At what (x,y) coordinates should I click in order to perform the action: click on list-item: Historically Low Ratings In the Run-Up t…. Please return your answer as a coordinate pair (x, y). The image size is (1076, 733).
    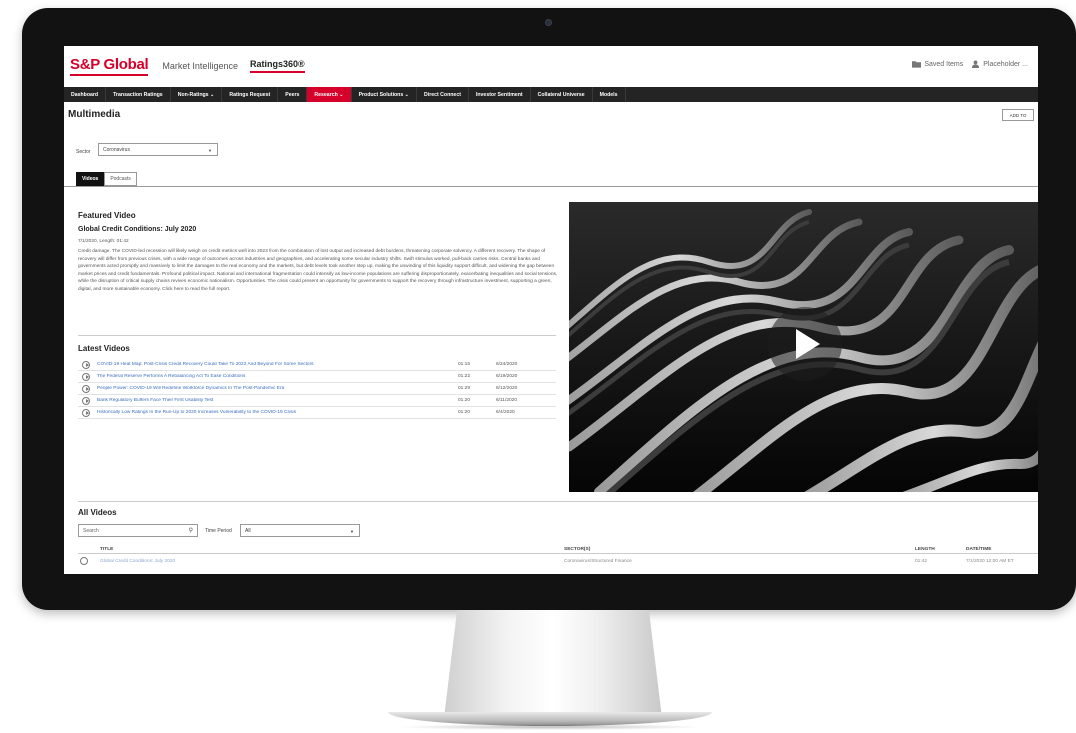
    Looking at the image, I should click on (317, 413).